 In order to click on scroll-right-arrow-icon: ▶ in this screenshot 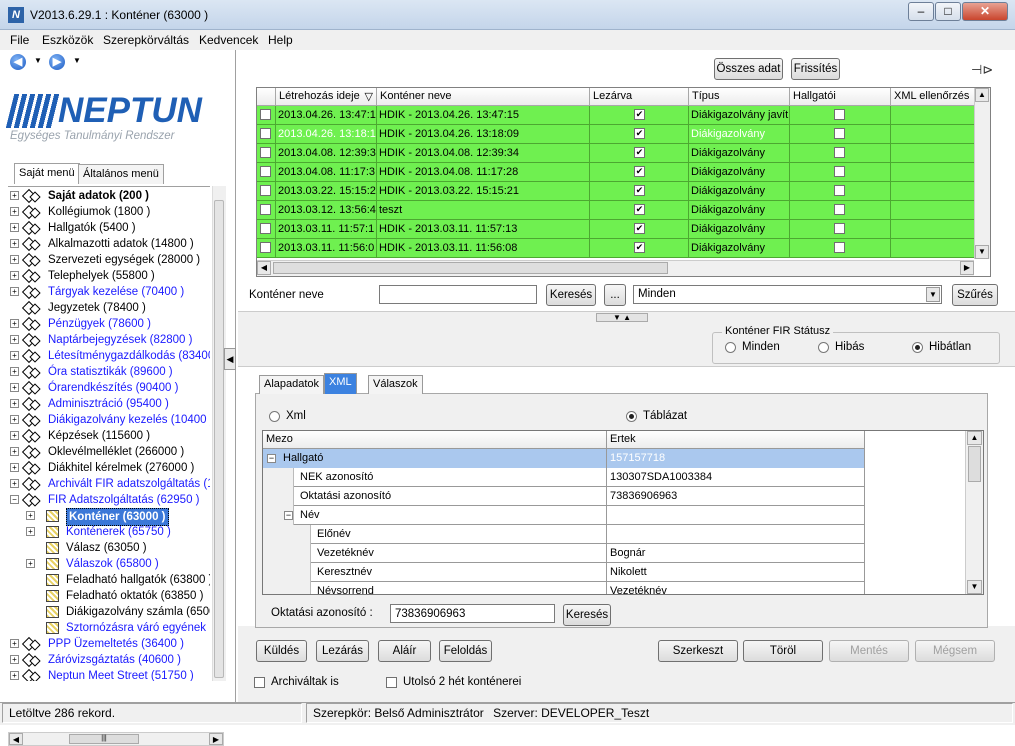, I will do `click(967, 268)`.